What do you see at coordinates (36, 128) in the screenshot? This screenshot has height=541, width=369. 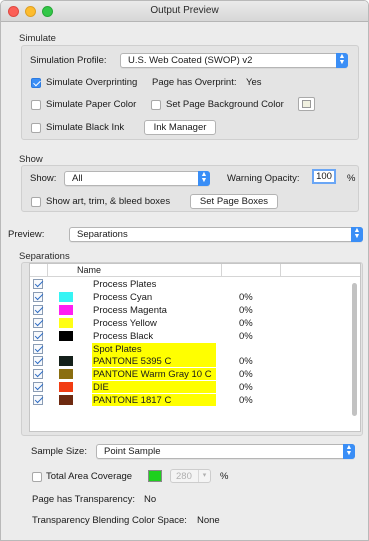 I see `simulate-black-ink-checkbox` at bounding box center [36, 128].